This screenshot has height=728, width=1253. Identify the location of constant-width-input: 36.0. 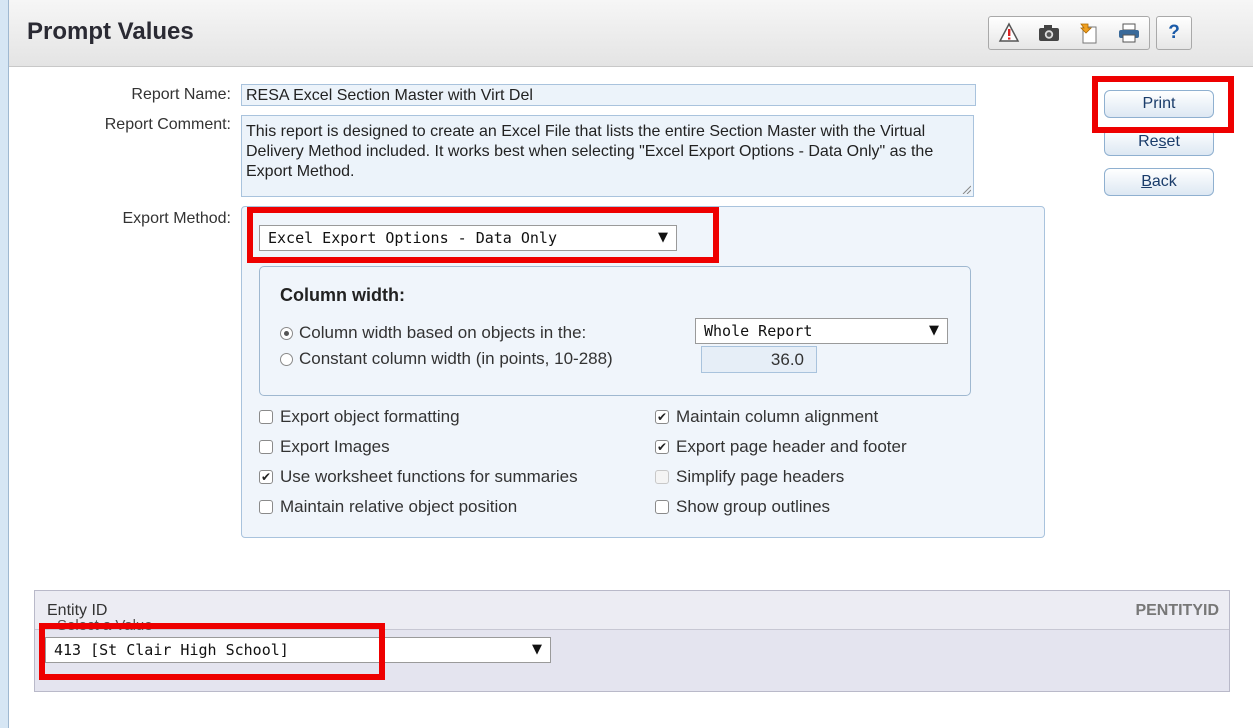
(759, 359).